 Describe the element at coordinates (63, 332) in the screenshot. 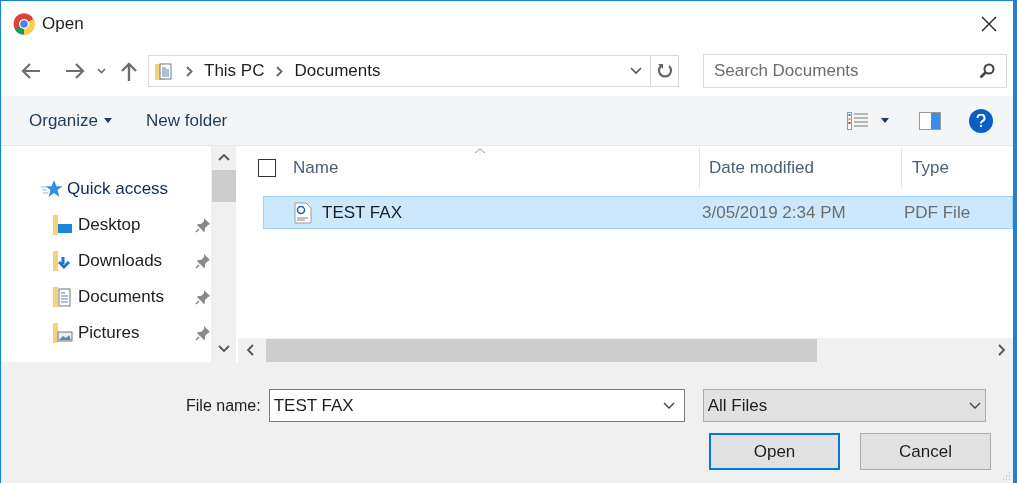

I see `pictures-folder-icon` at that location.